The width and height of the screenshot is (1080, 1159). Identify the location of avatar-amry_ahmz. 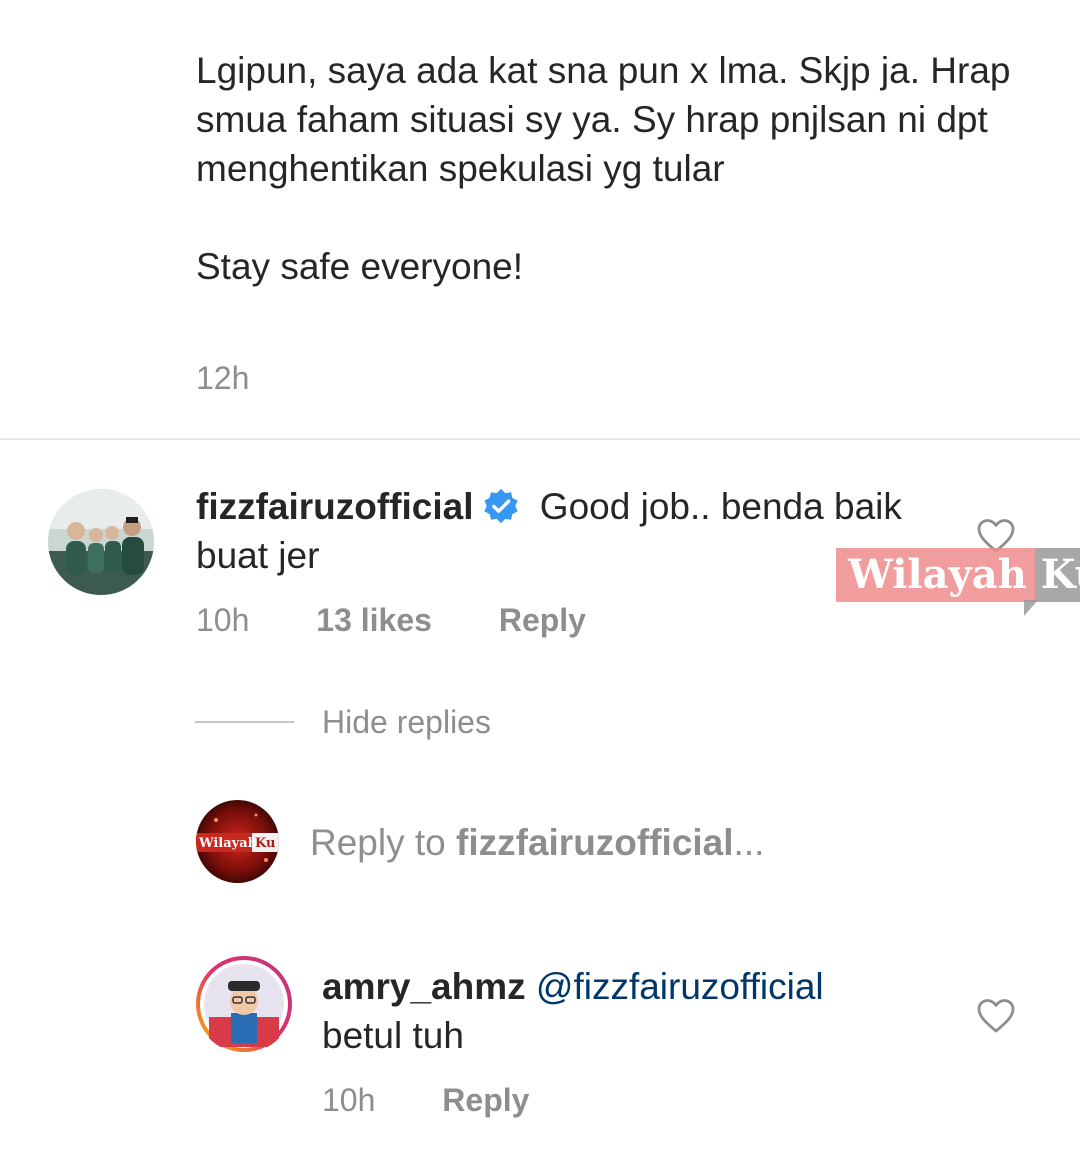
(244, 1004).